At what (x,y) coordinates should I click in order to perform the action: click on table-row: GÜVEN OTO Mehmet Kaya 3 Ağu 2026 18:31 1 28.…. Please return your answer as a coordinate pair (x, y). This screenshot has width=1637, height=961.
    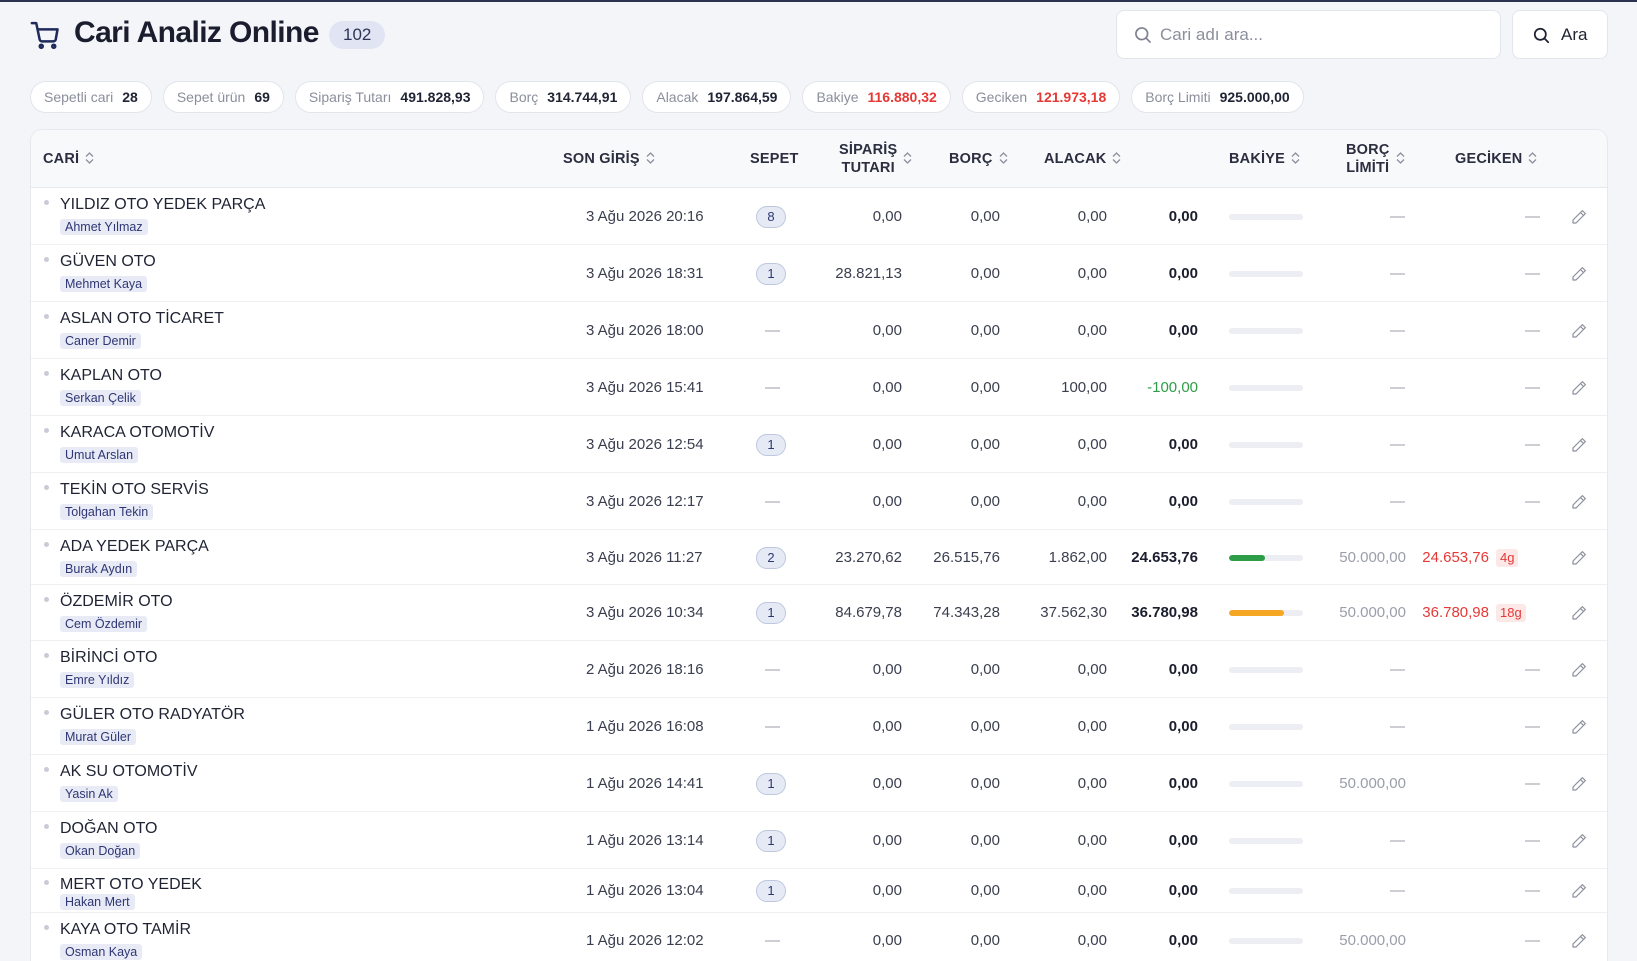
    Looking at the image, I should click on (819, 273).